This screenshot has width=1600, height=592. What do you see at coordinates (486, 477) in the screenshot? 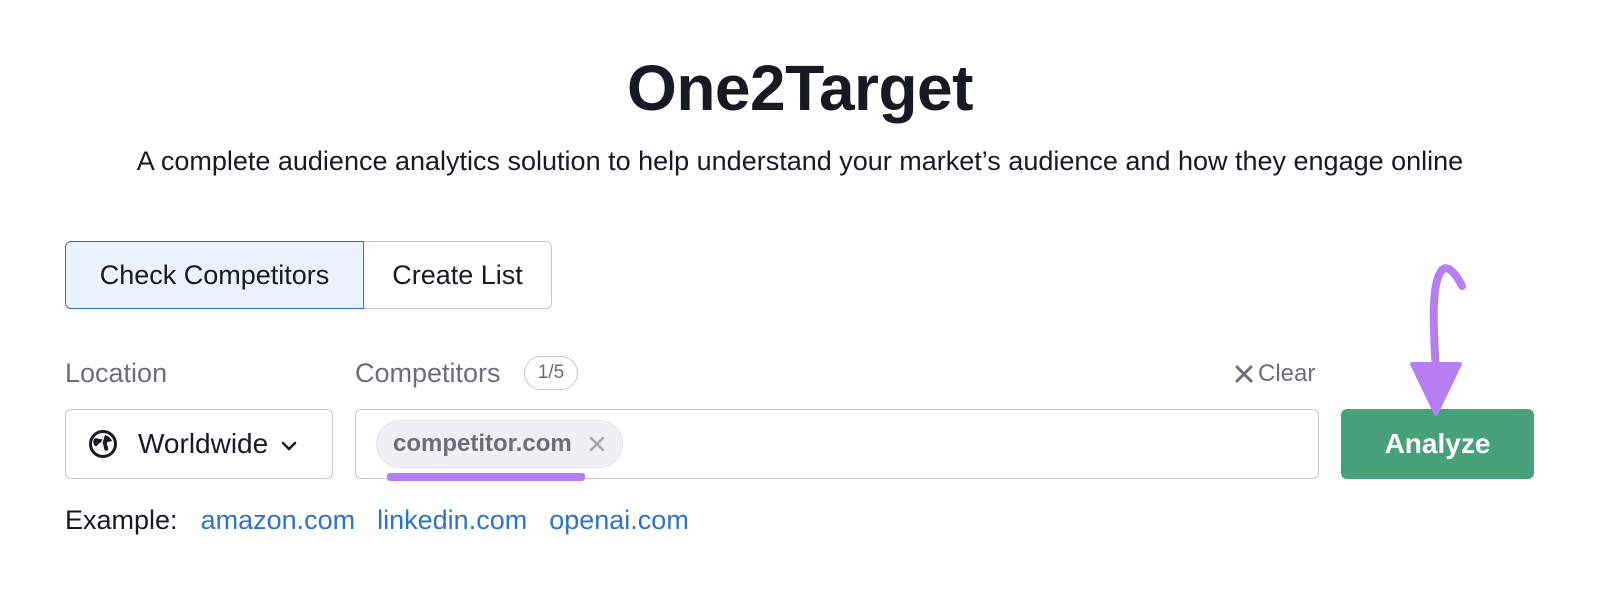
I see `highlight-underline` at bounding box center [486, 477].